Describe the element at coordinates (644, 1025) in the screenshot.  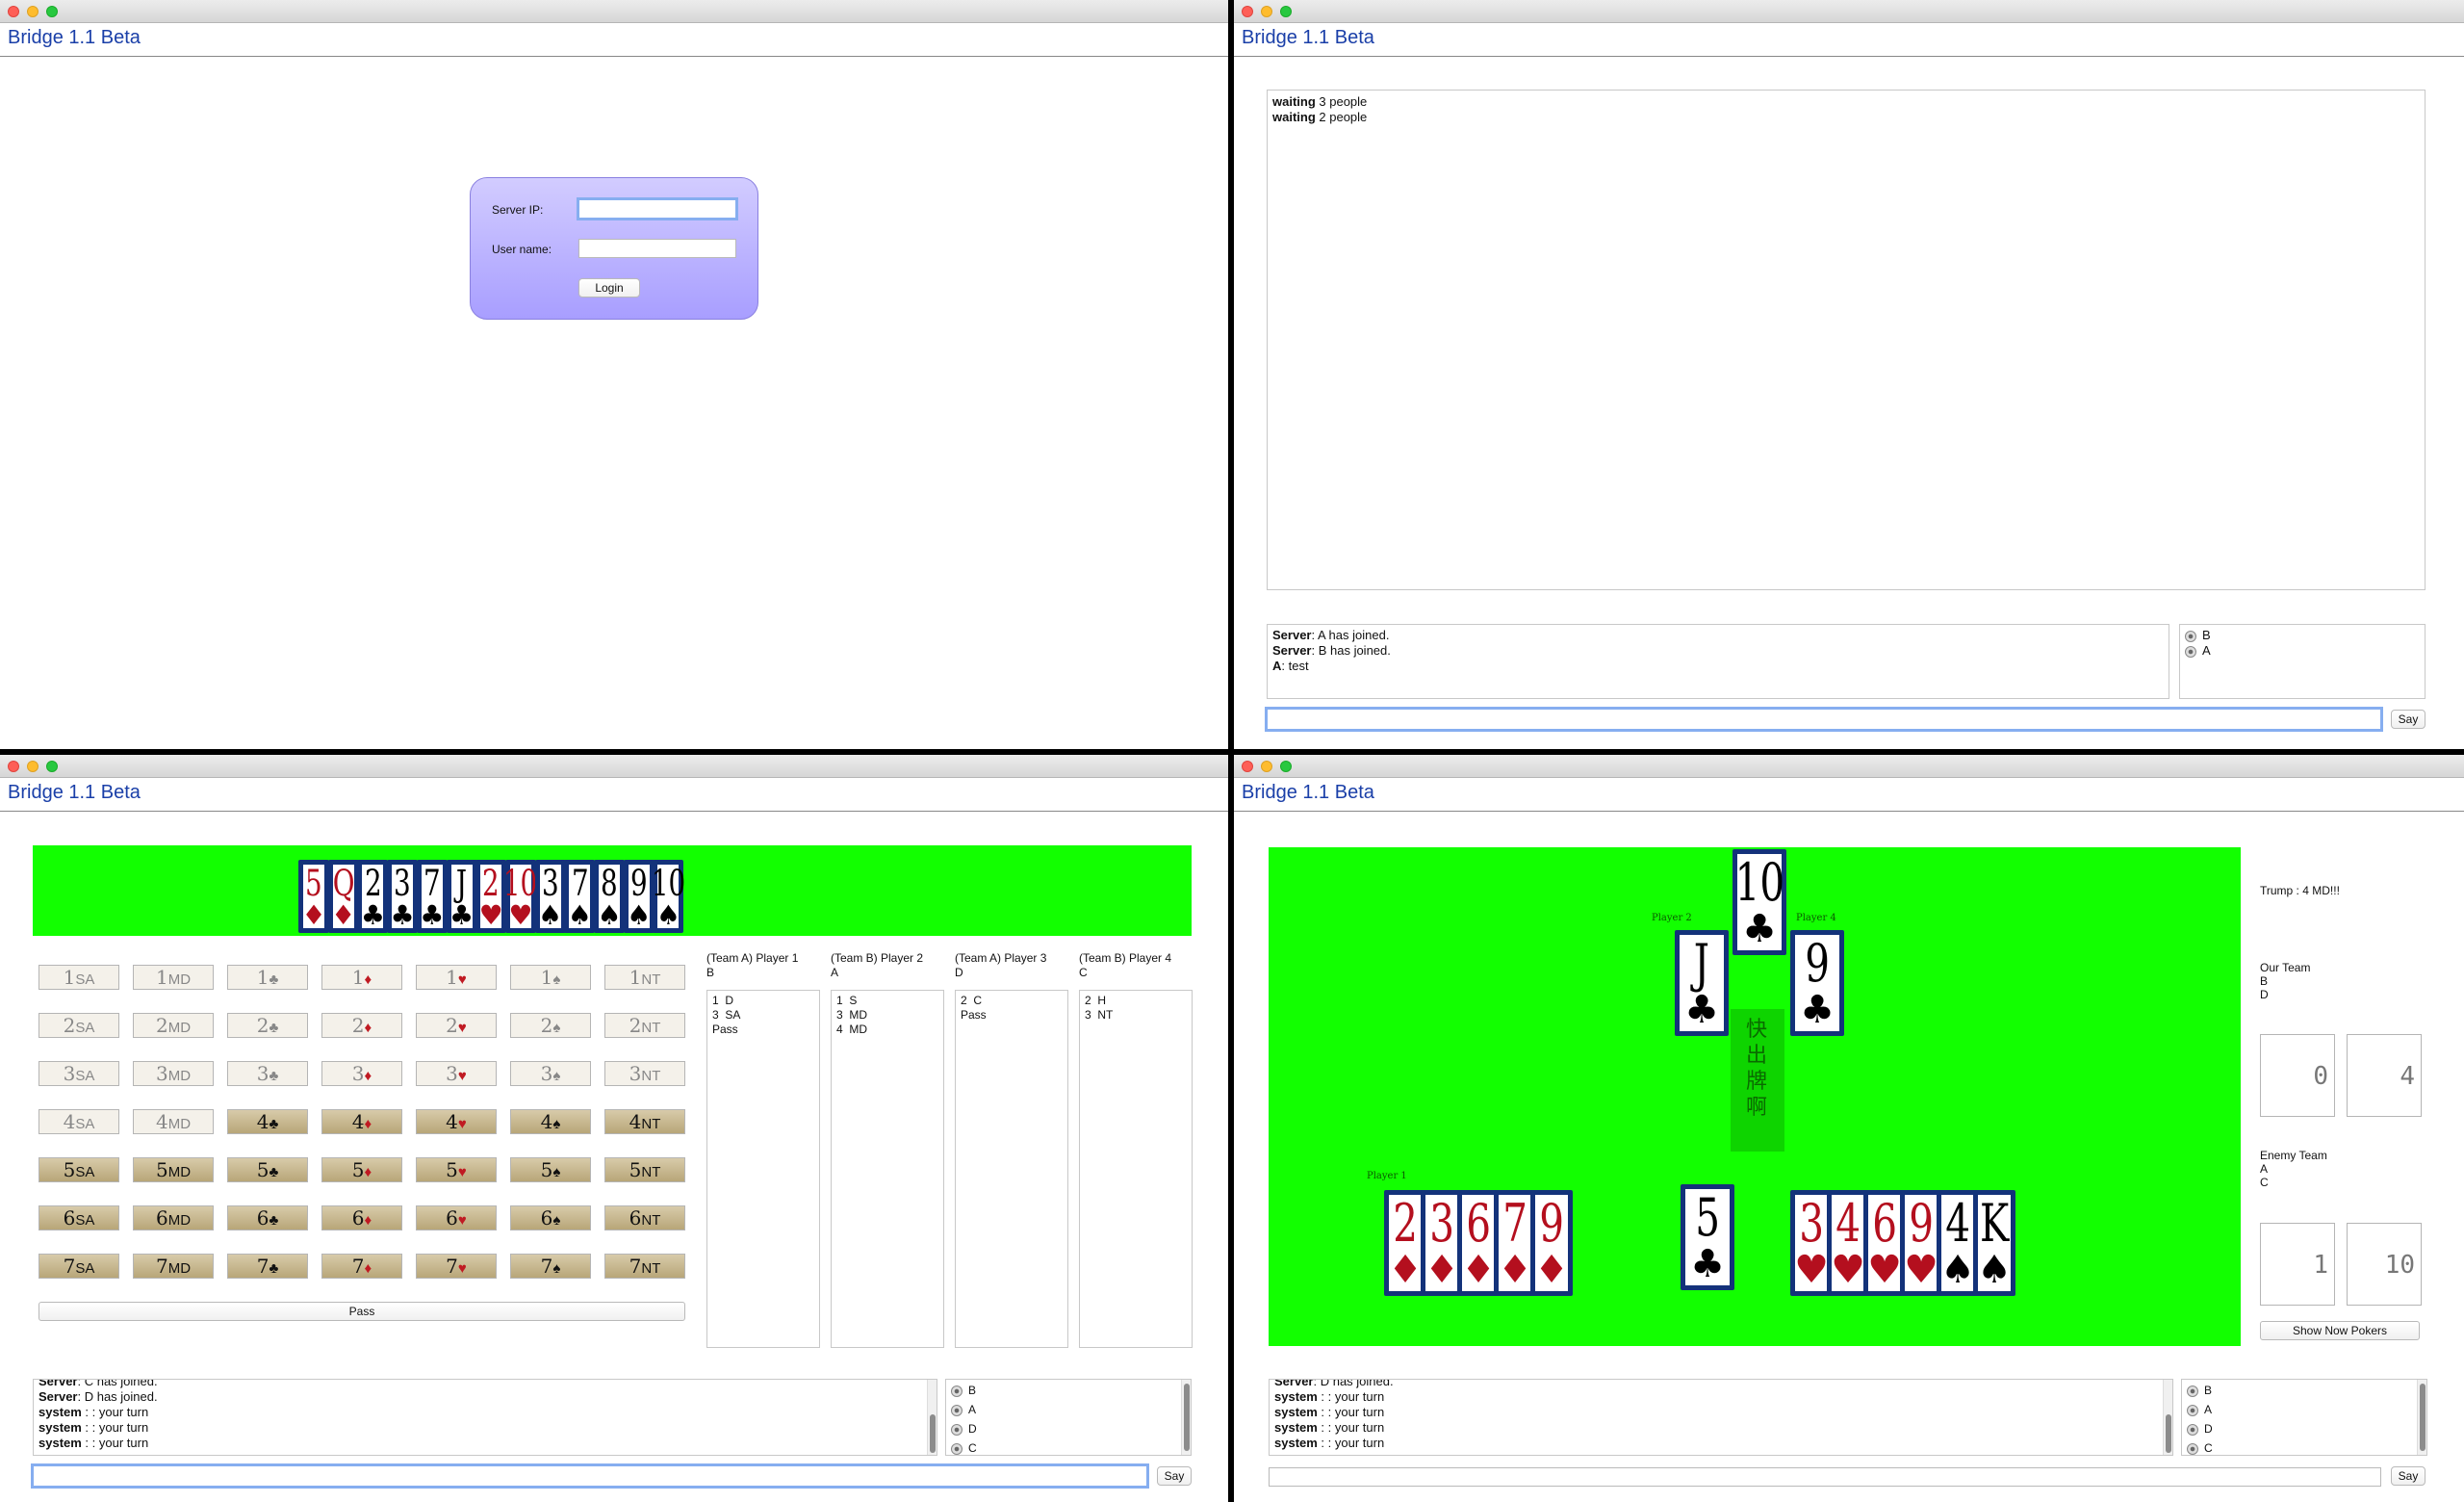
I see `bid-button: 2NT` at that location.